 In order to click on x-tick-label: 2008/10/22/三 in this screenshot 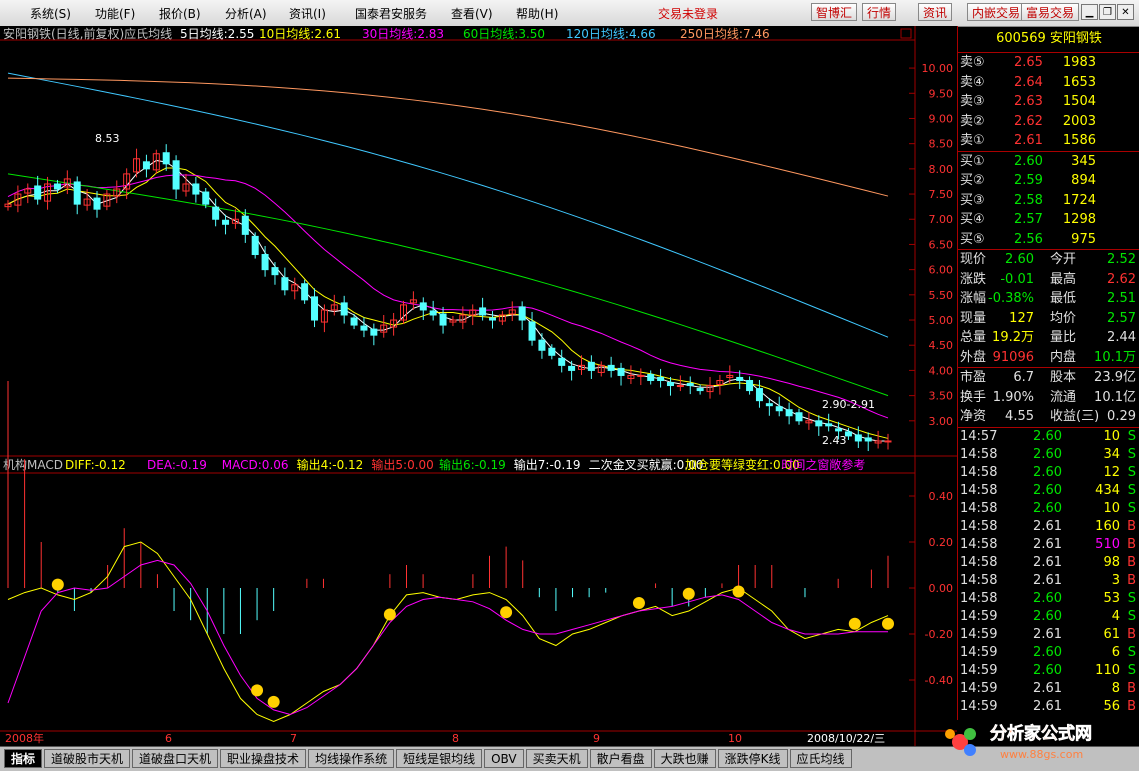, I will do `click(846, 738)`.